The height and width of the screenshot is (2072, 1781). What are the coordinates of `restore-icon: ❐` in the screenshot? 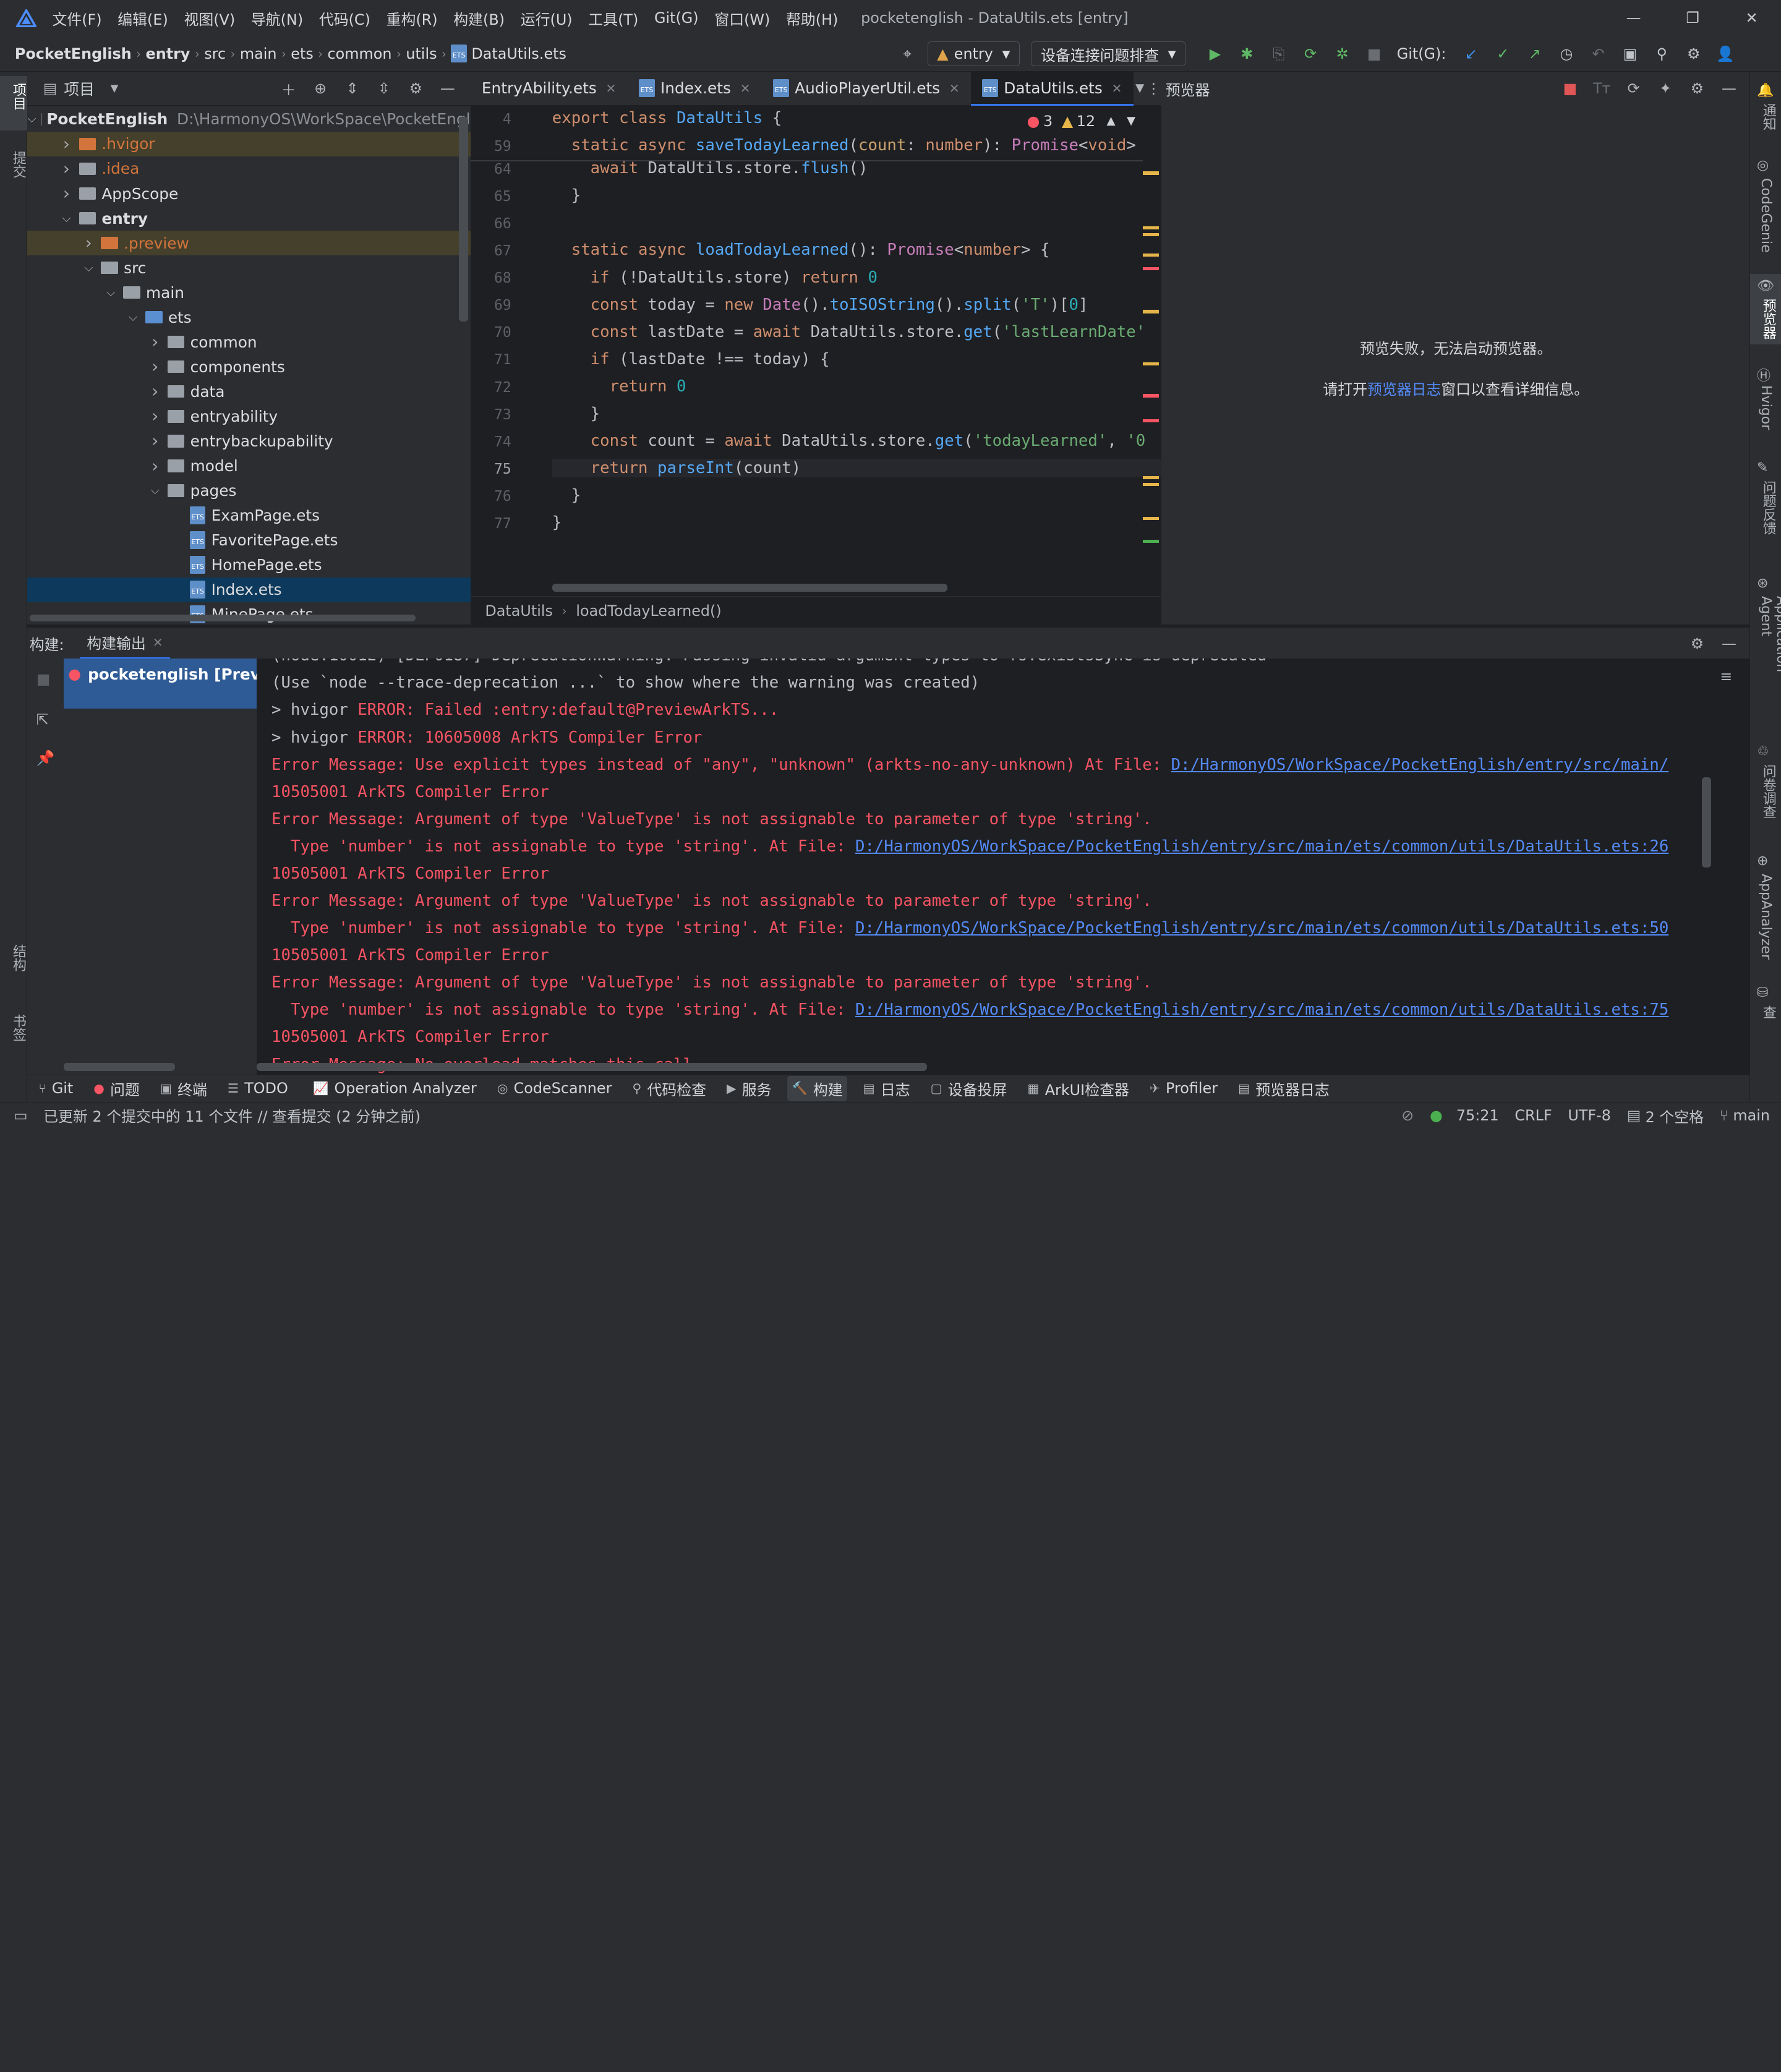 It's located at (1692, 18).